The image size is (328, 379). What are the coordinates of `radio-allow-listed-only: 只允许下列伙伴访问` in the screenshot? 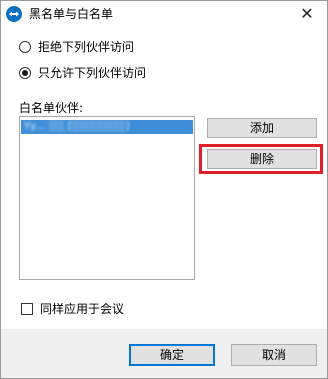 It's located at (82, 73).